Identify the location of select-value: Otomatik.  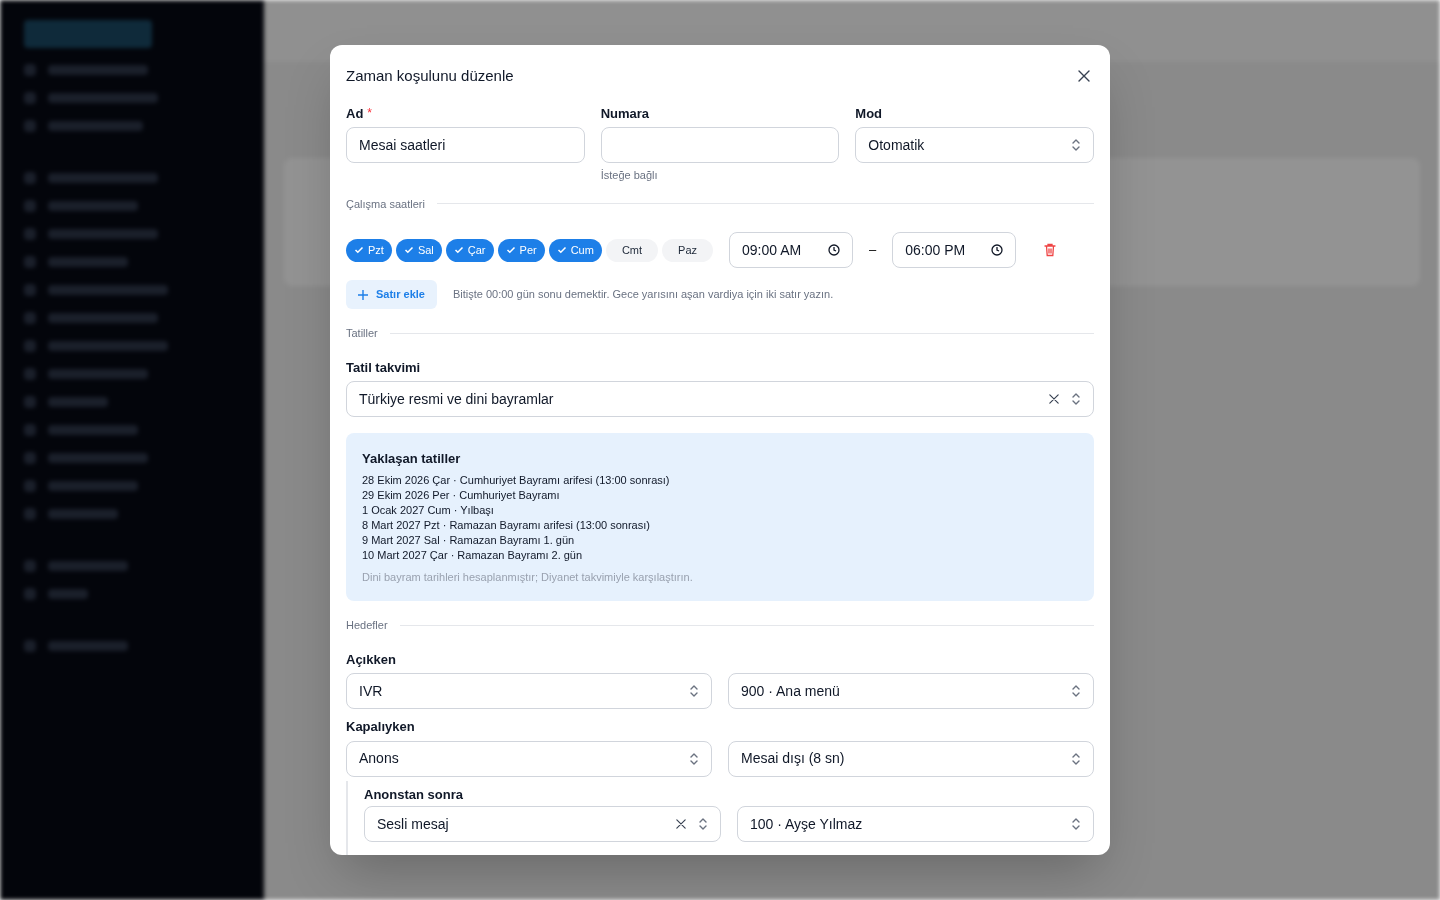
(896, 145).